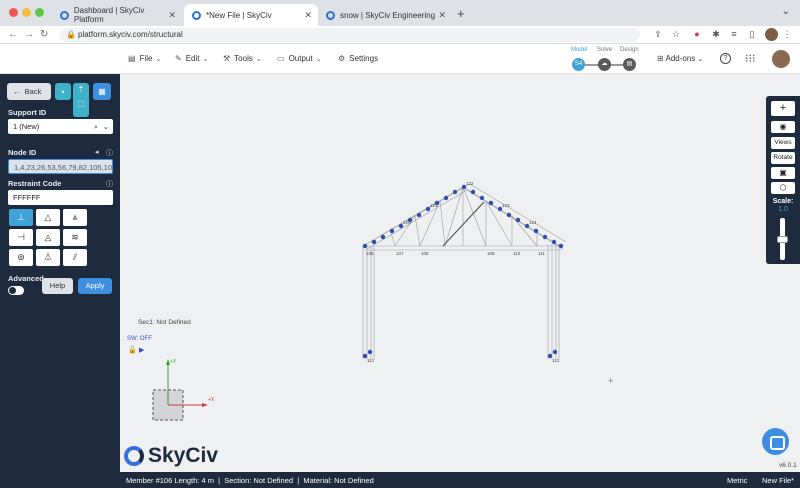 This screenshot has height=488, width=800. What do you see at coordinates (251, 15) in the screenshot?
I see `browser-tab-new-file: *New File | SkyCiv ✕` at bounding box center [251, 15].